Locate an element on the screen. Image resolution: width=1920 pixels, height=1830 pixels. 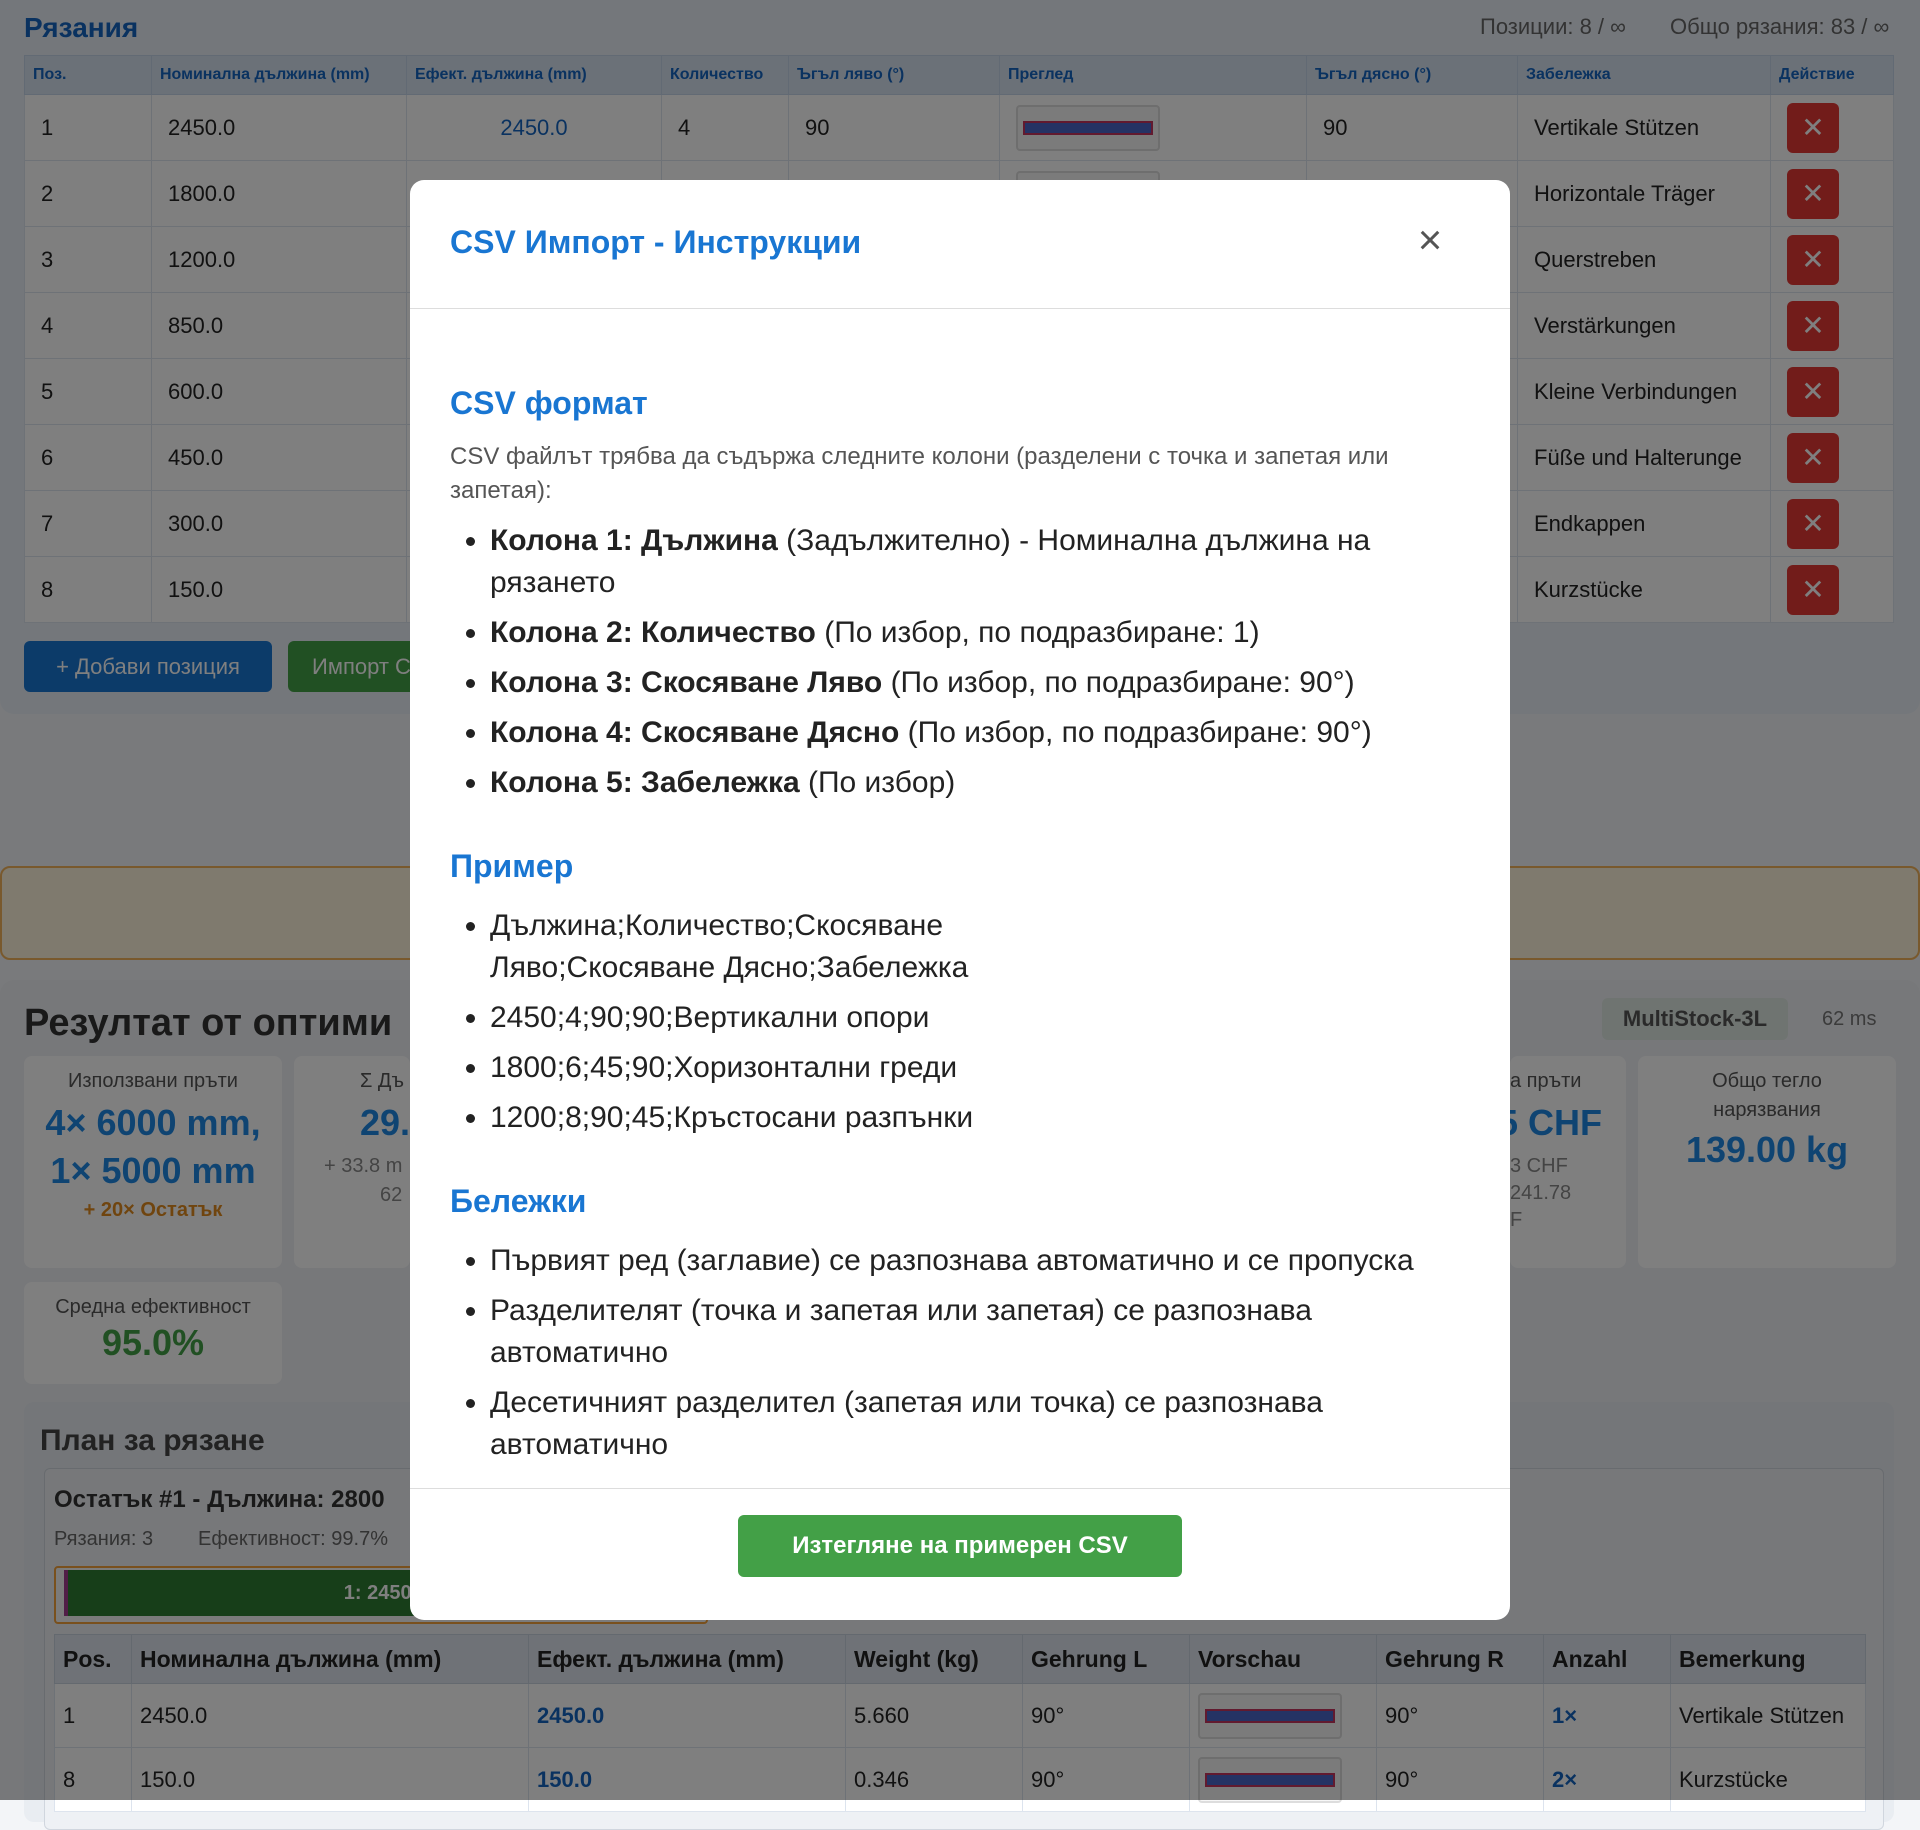
download-example-csv-button: Изтегляне на примерен CSV is located at coordinates (960, 1546).